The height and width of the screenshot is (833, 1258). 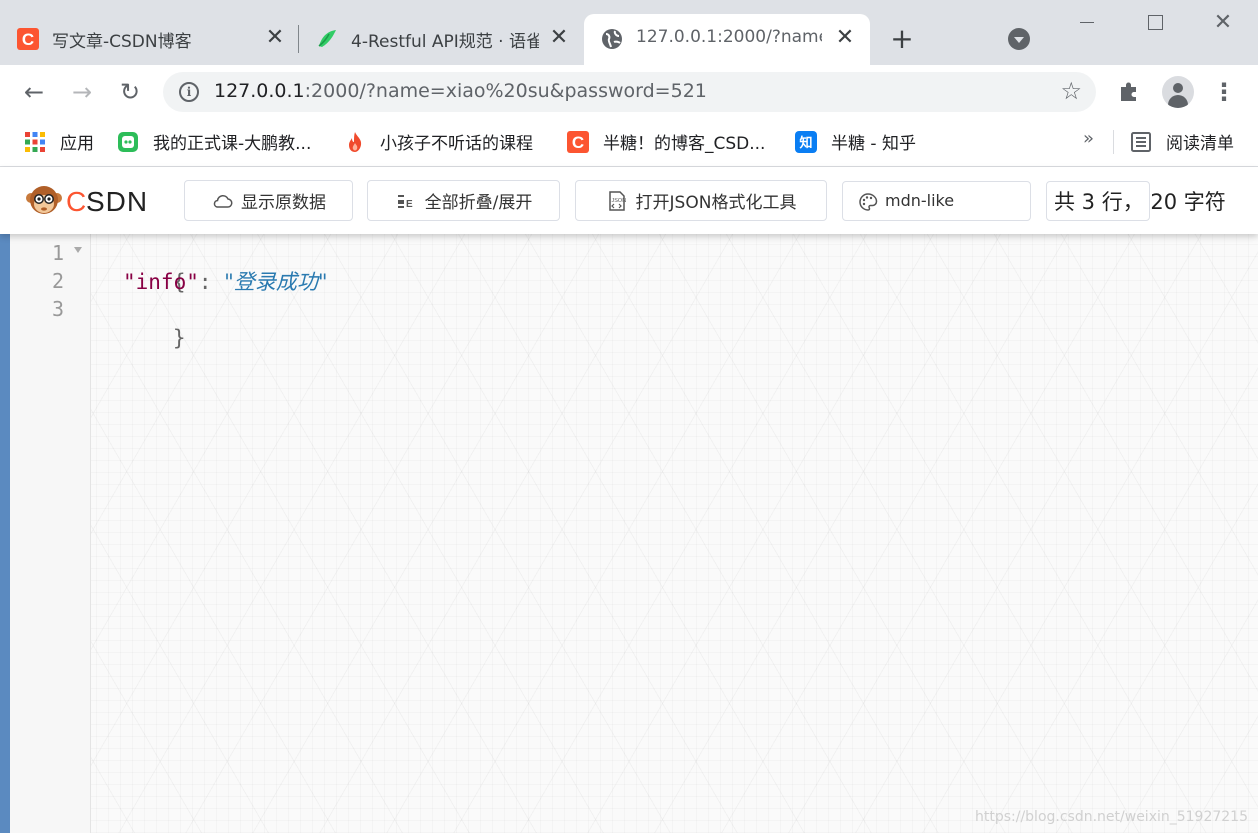 I want to click on line-number: 1, so click(x=57, y=253).